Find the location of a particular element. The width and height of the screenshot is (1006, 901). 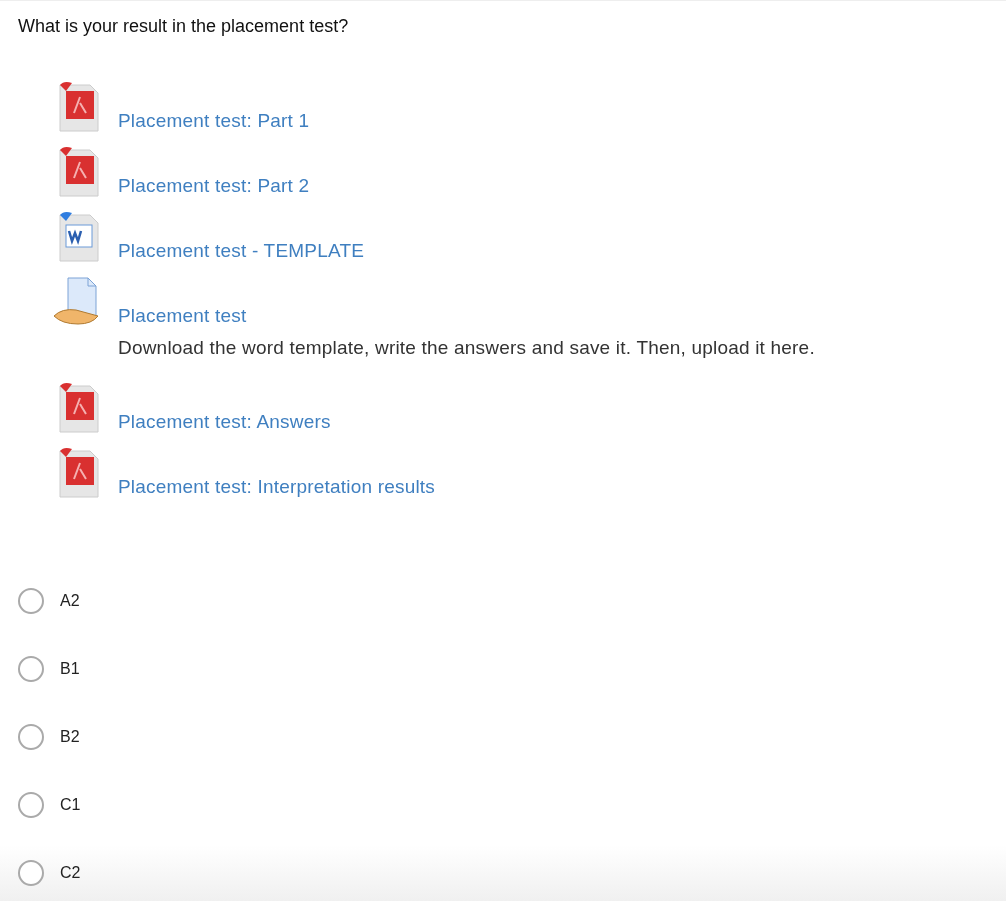

resource-link: Placement test is located at coordinates (182, 316).